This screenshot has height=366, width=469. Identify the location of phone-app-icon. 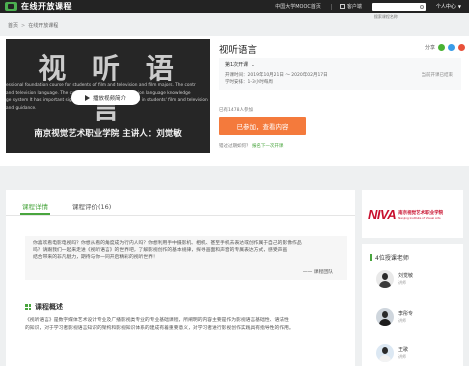
(342, 6).